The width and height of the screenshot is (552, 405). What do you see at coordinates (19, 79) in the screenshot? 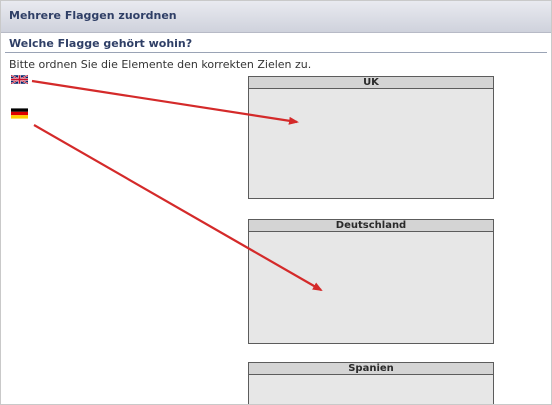
I see `uk-flag-icon` at bounding box center [19, 79].